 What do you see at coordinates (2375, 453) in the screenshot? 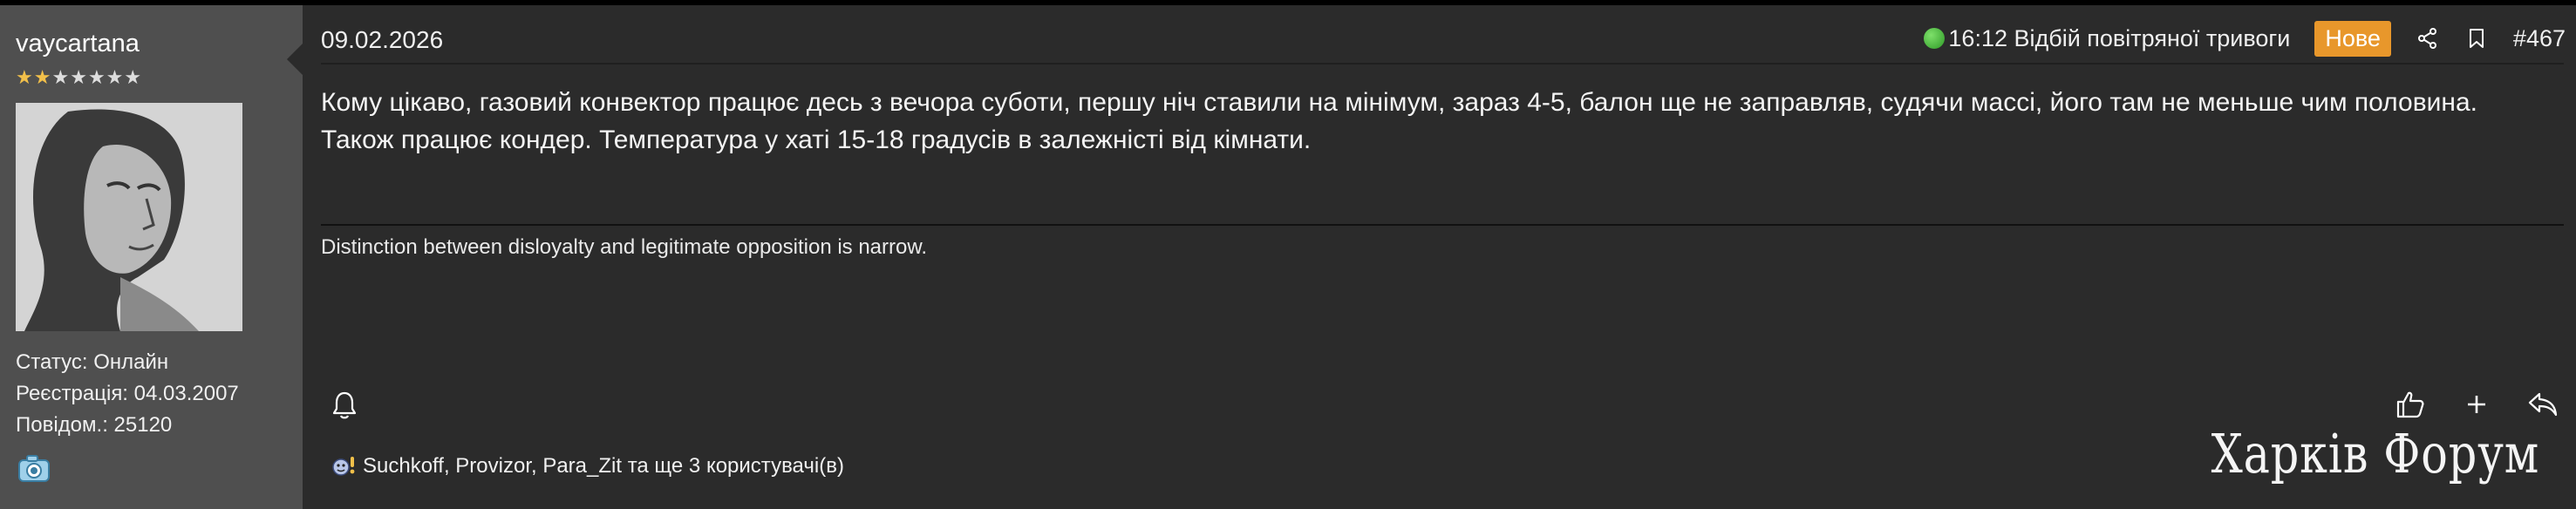
I see `forum-logo-text: Харків Форум` at bounding box center [2375, 453].